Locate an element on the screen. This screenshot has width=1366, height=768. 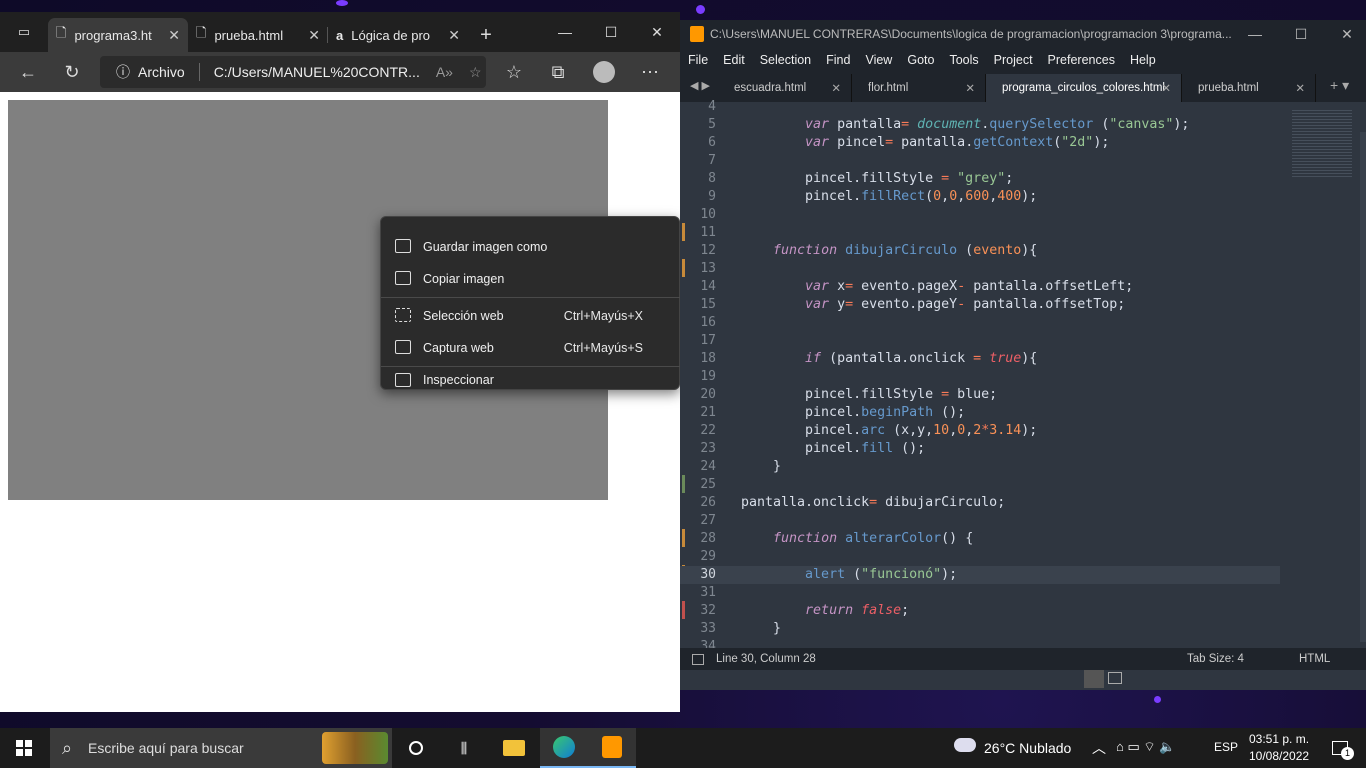
inspect-icon is located at coordinates (403, 380).